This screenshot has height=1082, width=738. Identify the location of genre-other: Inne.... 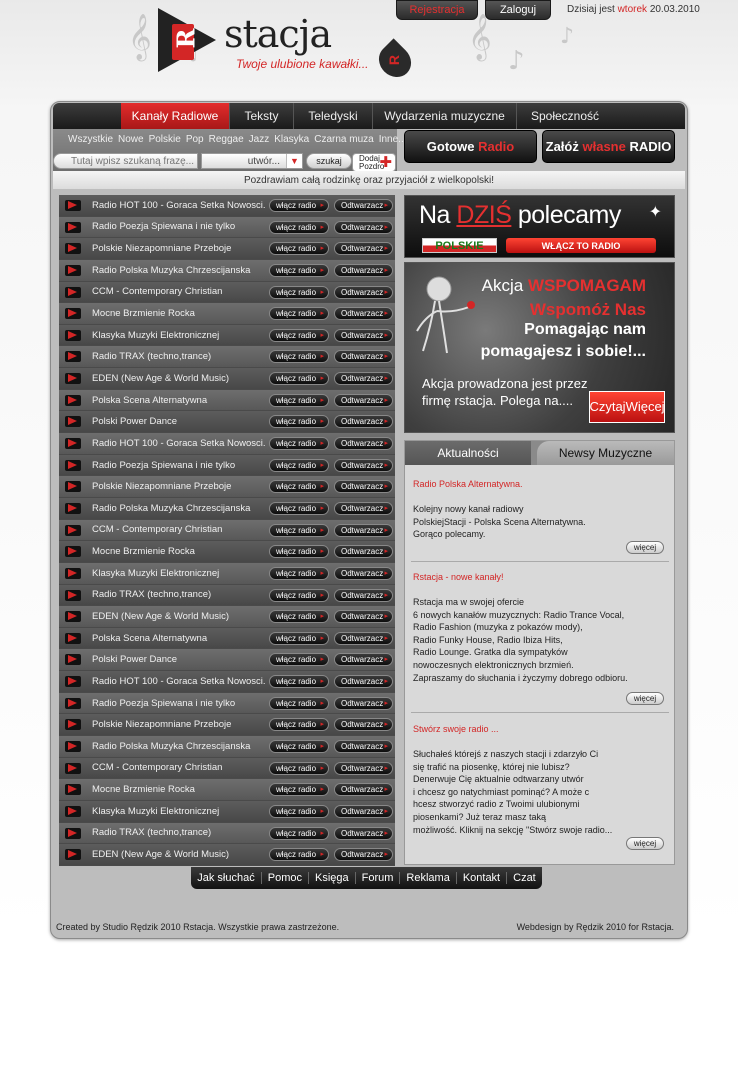
(393, 139).